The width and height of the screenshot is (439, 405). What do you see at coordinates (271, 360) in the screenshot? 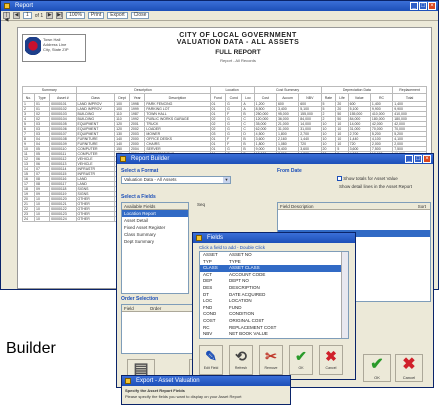
I see `picker-remove-button: ✂ Remove` at bounding box center [271, 360].